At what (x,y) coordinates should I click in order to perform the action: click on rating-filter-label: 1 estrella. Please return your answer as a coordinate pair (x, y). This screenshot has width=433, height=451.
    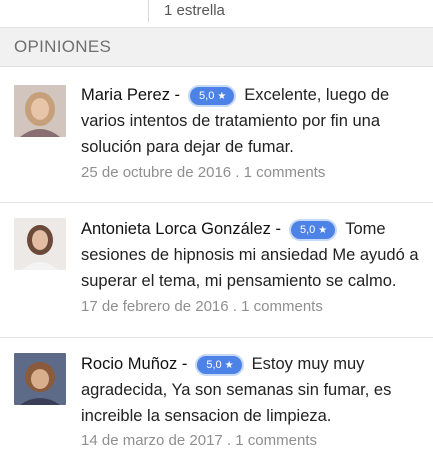
    Looking at the image, I should click on (194, 10).